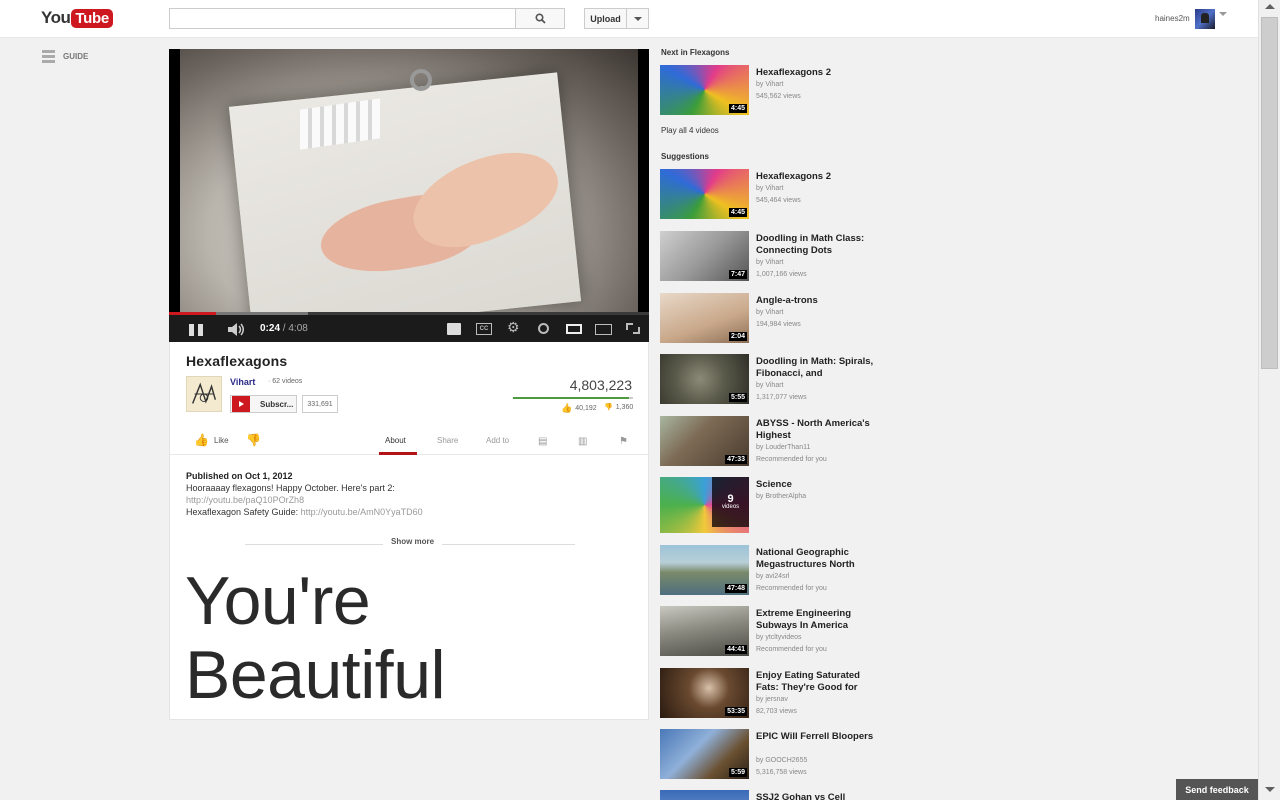  I want to click on video-thumbnail: 5:59, so click(704, 754).